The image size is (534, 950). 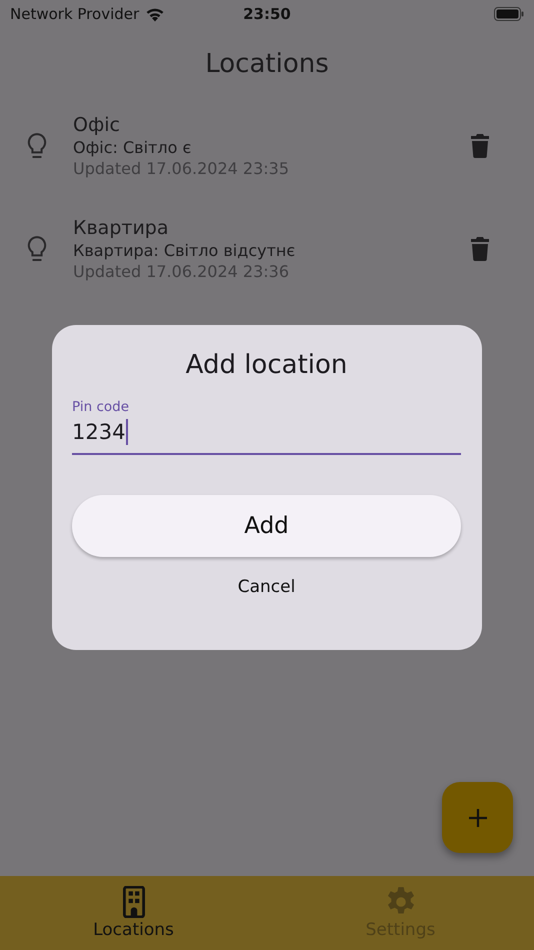 What do you see at coordinates (509, 14) in the screenshot?
I see `battery-icon` at bounding box center [509, 14].